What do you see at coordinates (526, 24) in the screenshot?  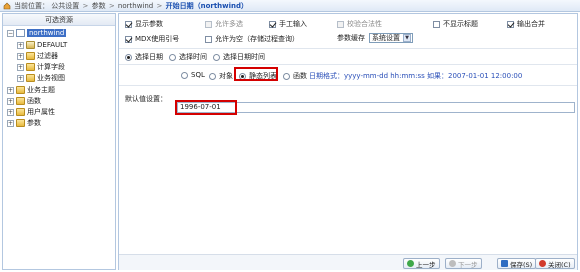 I see `option-output-merge: 输出合并` at bounding box center [526, 24].